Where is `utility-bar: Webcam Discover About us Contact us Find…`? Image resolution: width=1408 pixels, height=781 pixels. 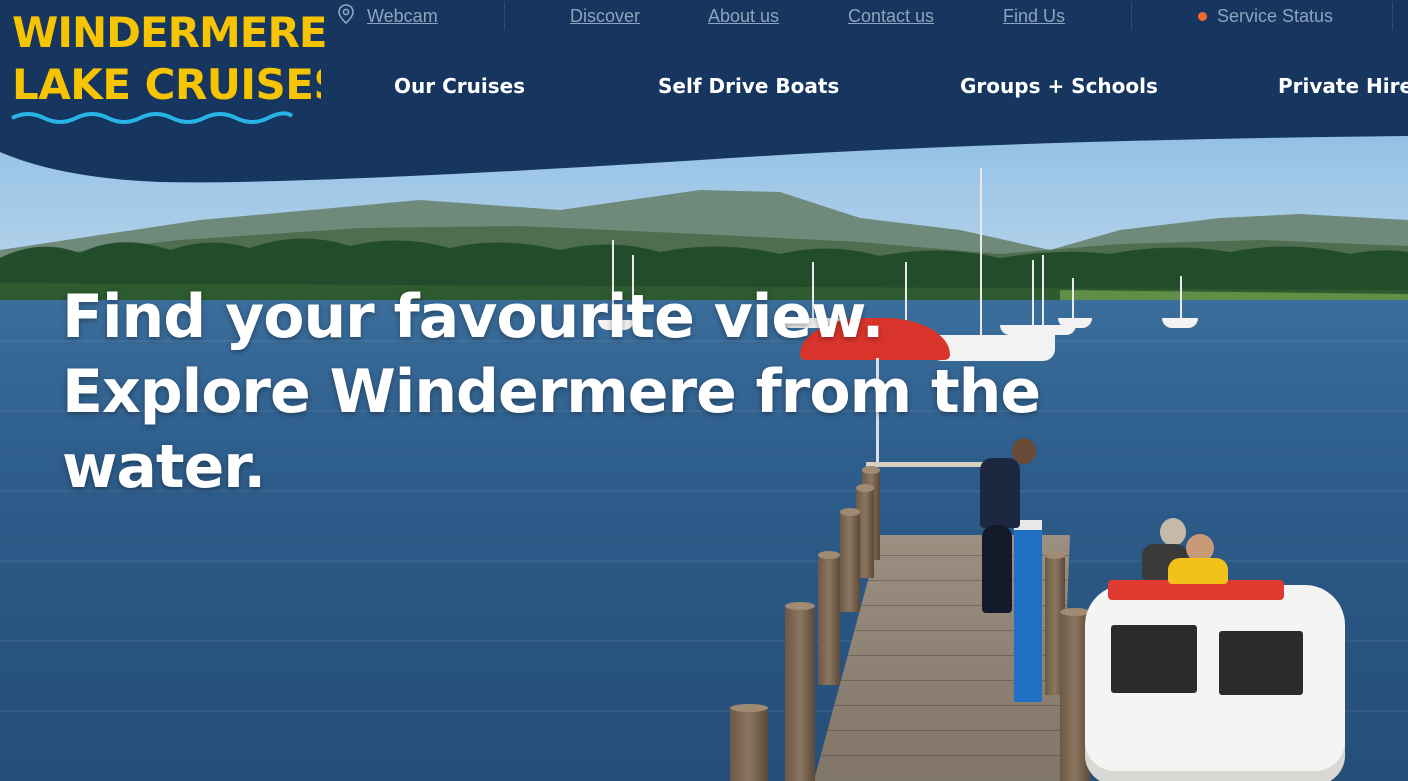 utility-bar: Webcam Discover About us Contact us Find… is located at coordinates (865, 17).